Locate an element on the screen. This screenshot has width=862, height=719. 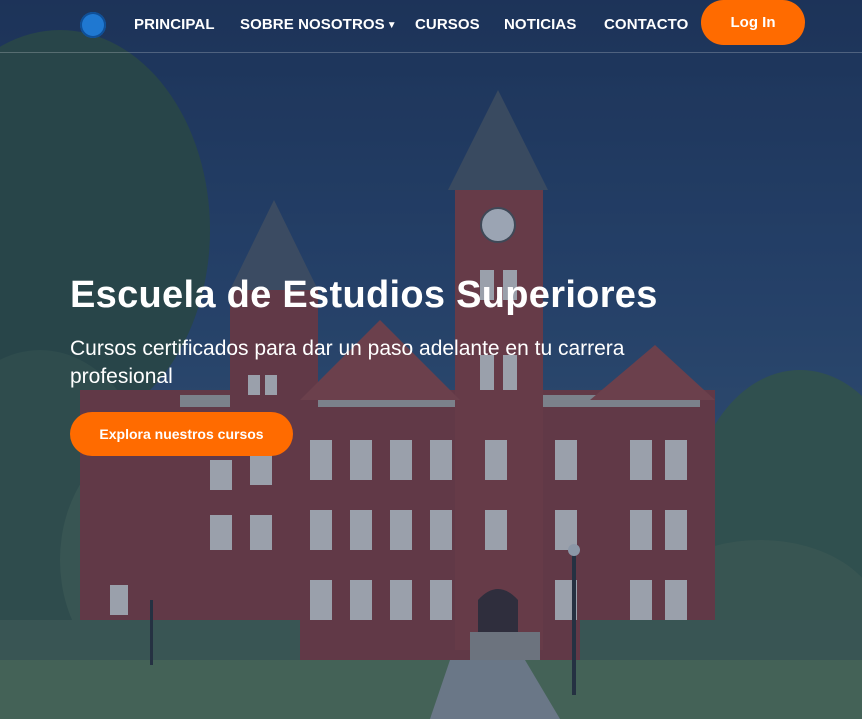
nav-item-sobre-nosotros: SOBRE NOSOTROS ▼ is located at coordinates (318, 24).